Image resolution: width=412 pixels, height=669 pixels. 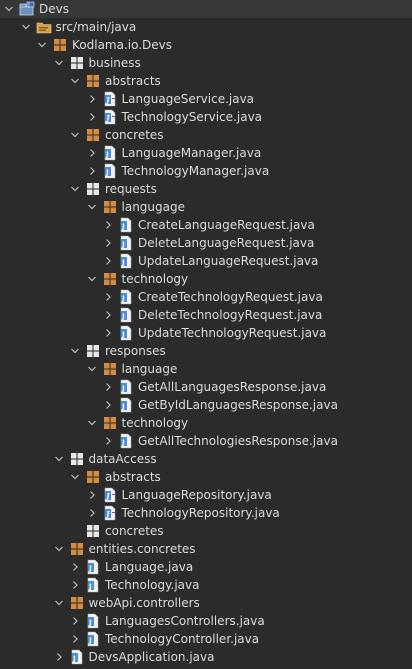 What do you see at coordinates (206, 99) in the screenshot?
I see `tree-item-languageservice-java: J LanguageService.java` at bounding box center [206, 99].